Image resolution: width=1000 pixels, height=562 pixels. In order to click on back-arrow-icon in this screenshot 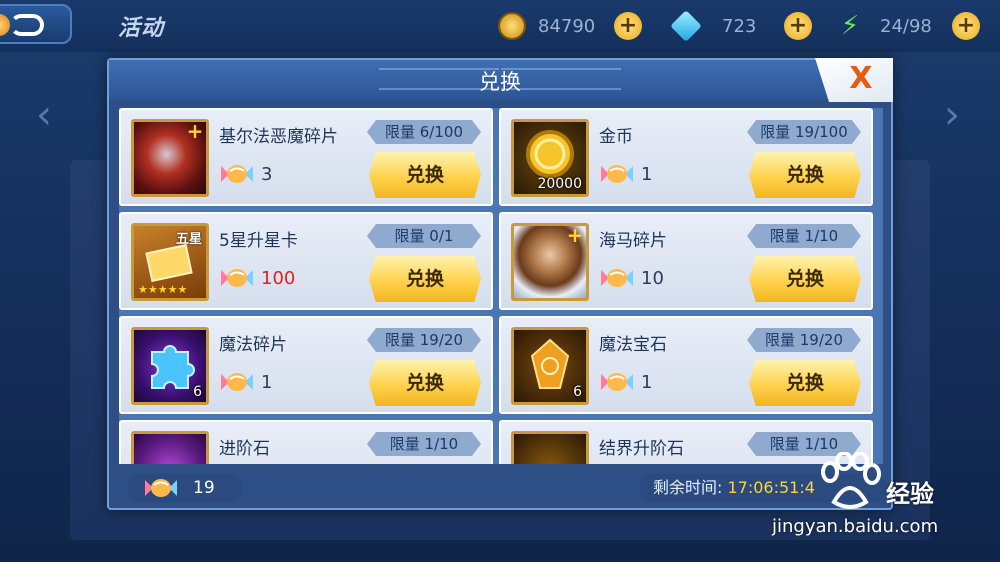, I will do `click(27, 25)`.